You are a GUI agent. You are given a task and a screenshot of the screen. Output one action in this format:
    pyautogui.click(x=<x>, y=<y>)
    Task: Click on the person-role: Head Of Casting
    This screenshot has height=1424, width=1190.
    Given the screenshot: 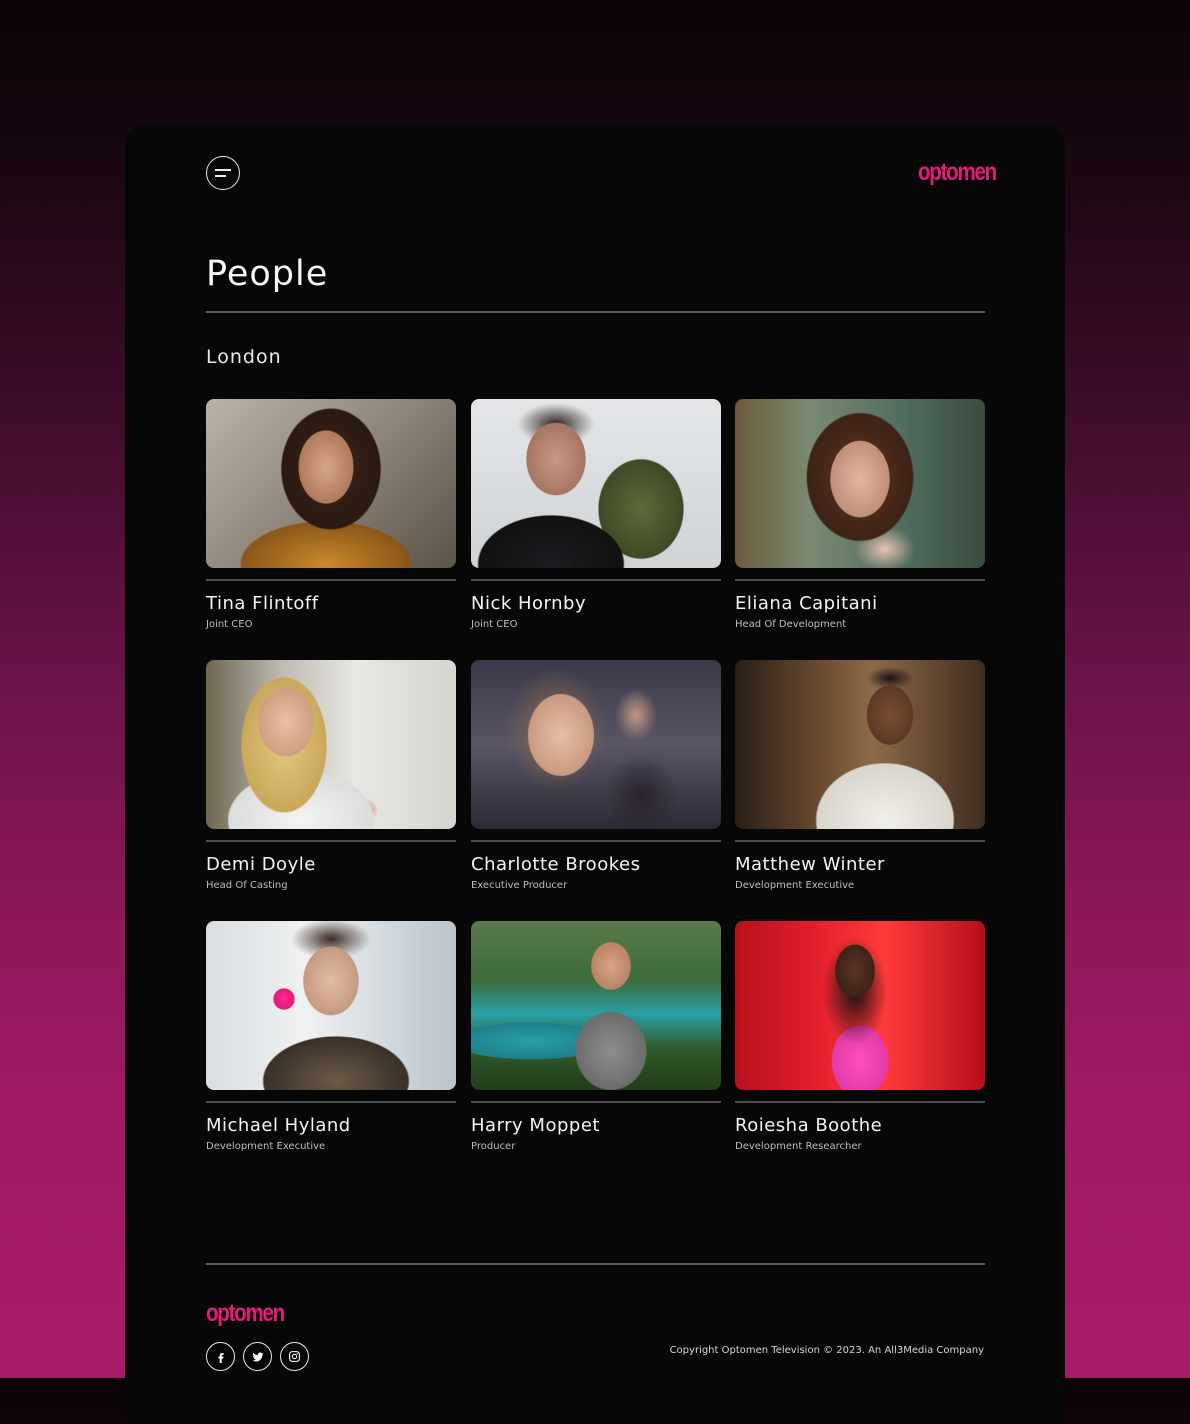 What is the action you would take?
    pyautogui.click(x=247, y=885)
    